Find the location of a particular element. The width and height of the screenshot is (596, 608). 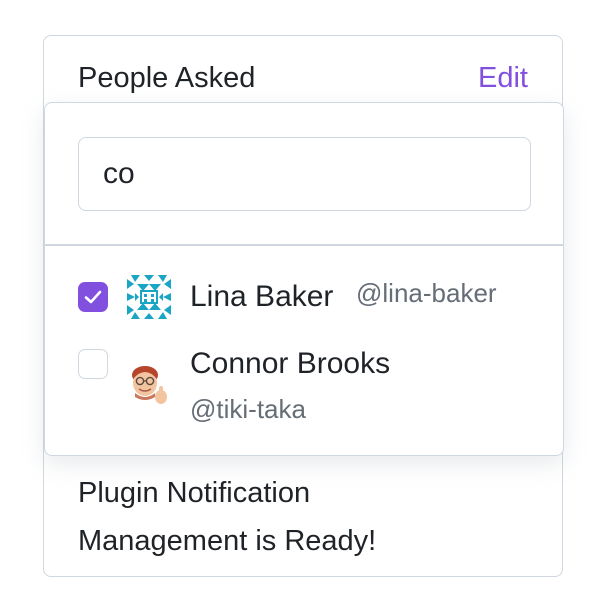

checkmark-icon is located at coordinates (93, 297).